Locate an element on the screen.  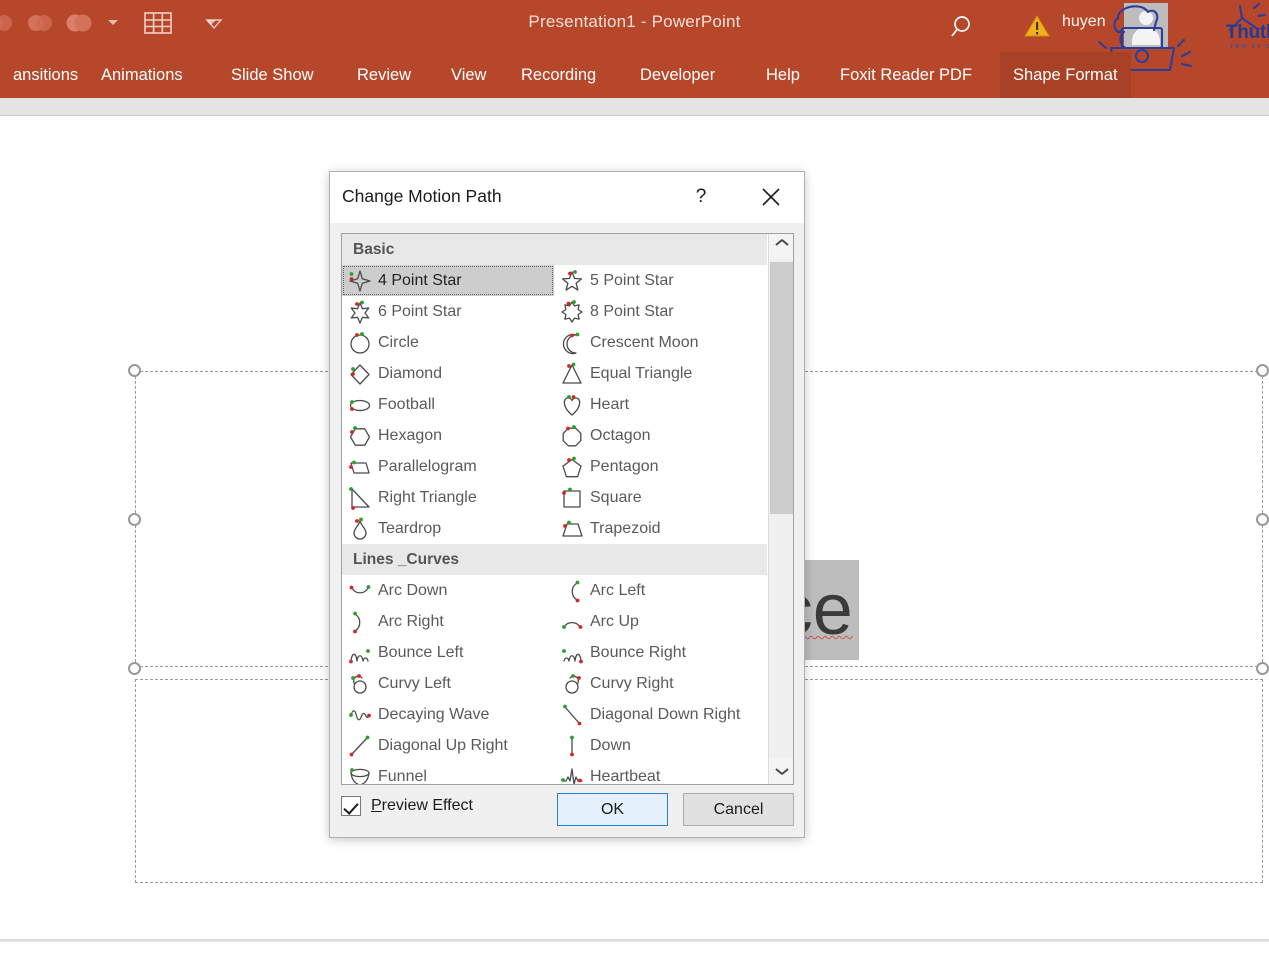
motion-path-item-diagonal-up-right: Diagonal Up Right is located at coordinates (448, 745).